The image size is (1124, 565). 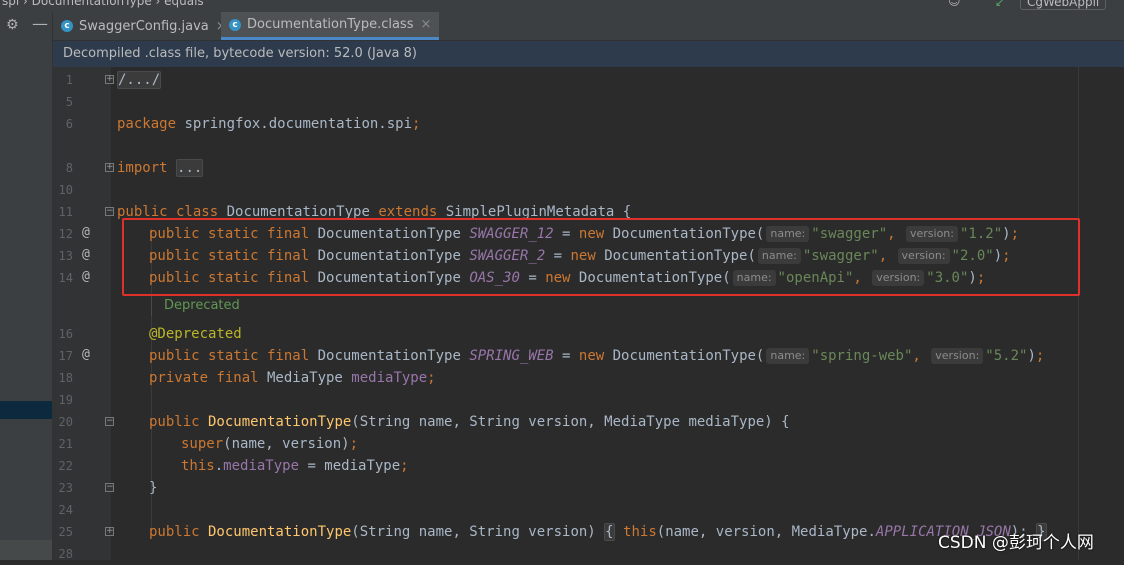 I want to click on string-literal: "5.2", so click(x=1006, y=356).